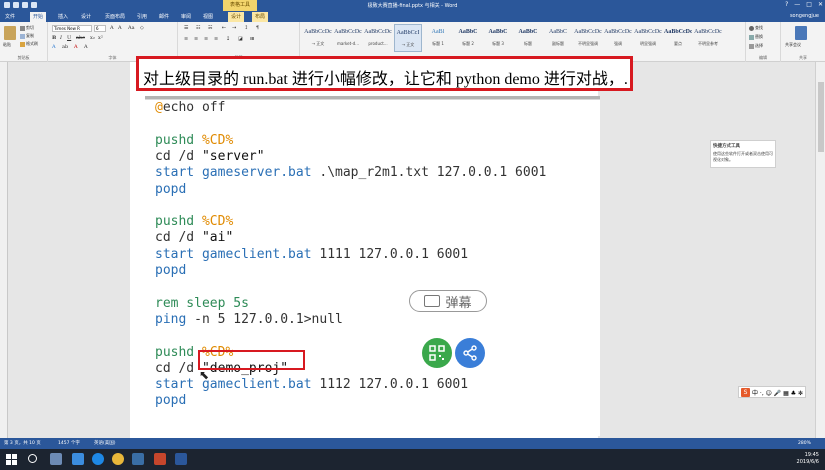 Image resolution: width=825 pixels, height=470 pixels. I want to click on italic-button: I, so click(61, 38).